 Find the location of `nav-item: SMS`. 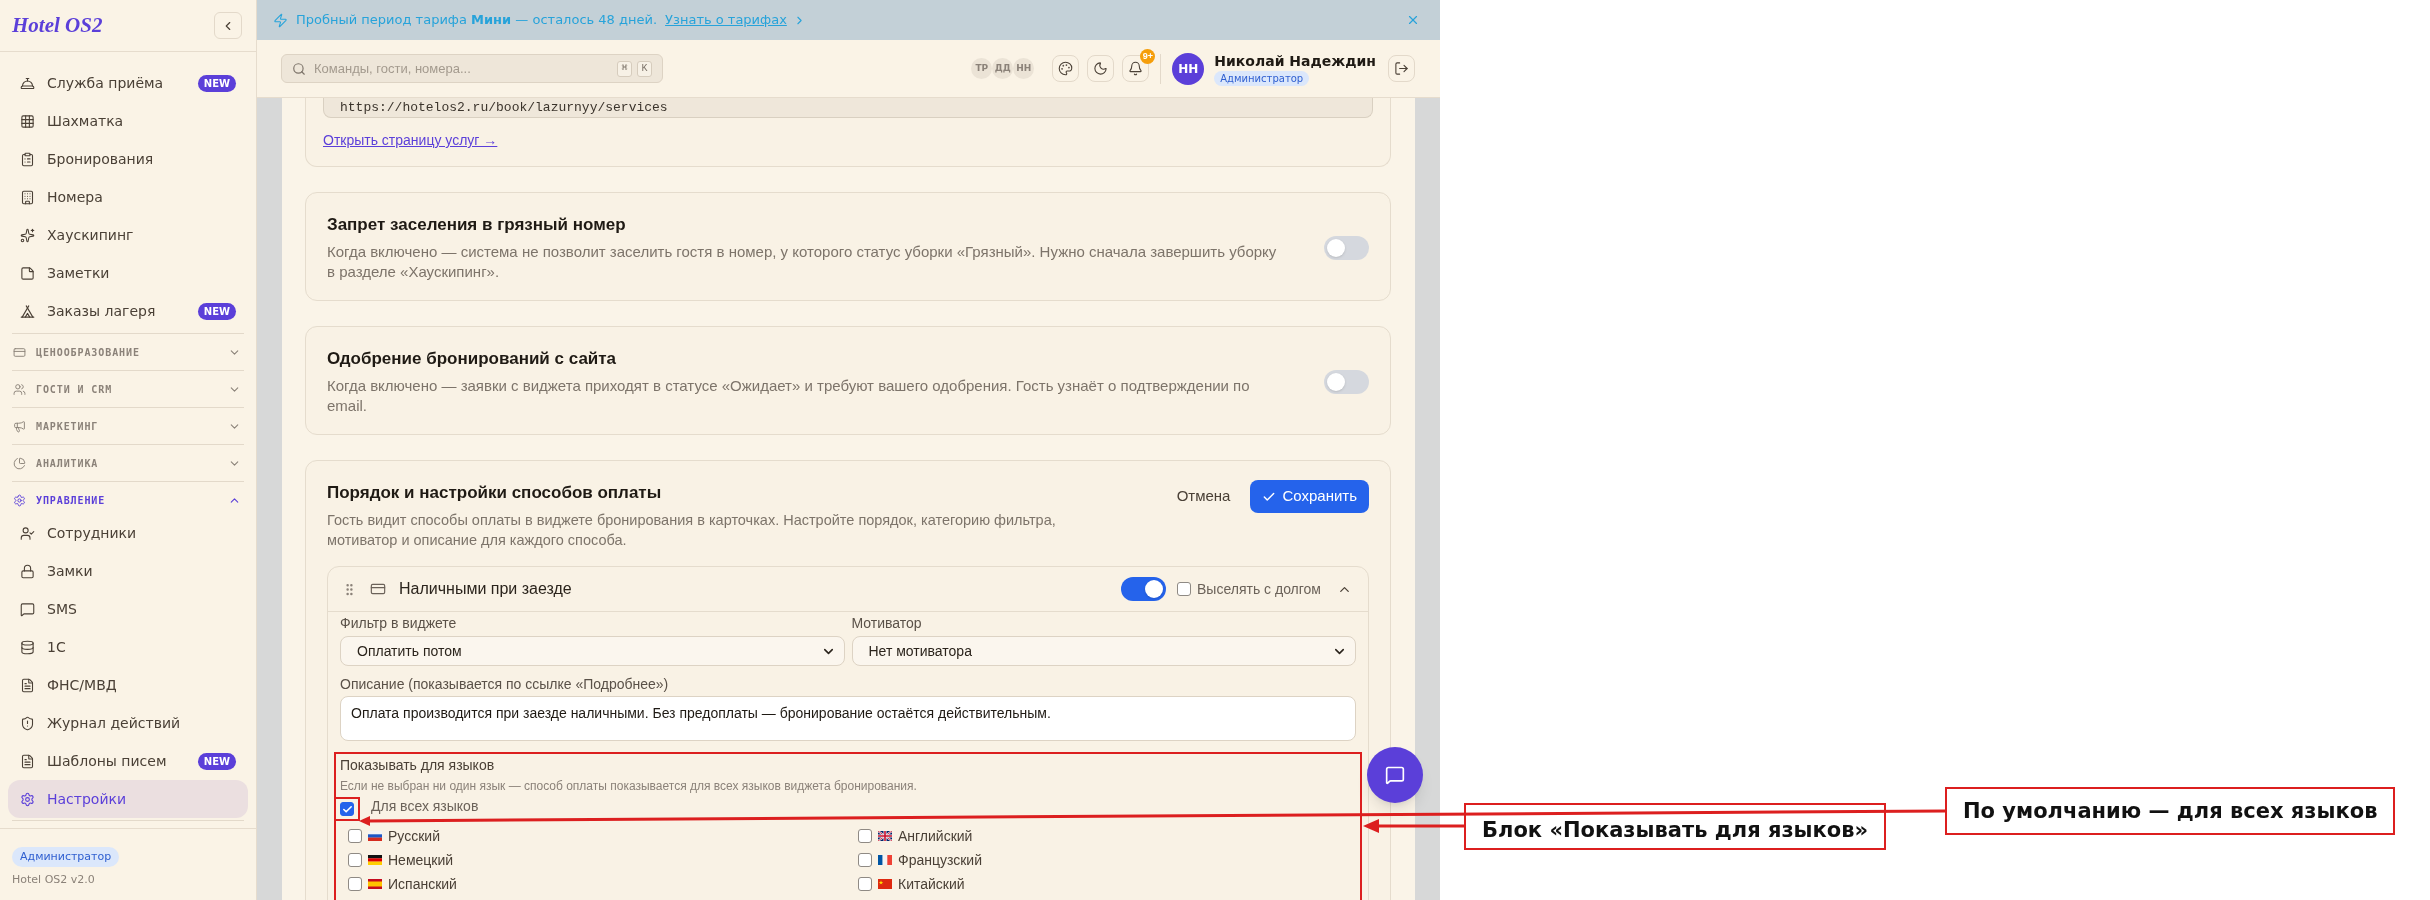

nav-item: SMS is located at coordinates (128, 609).